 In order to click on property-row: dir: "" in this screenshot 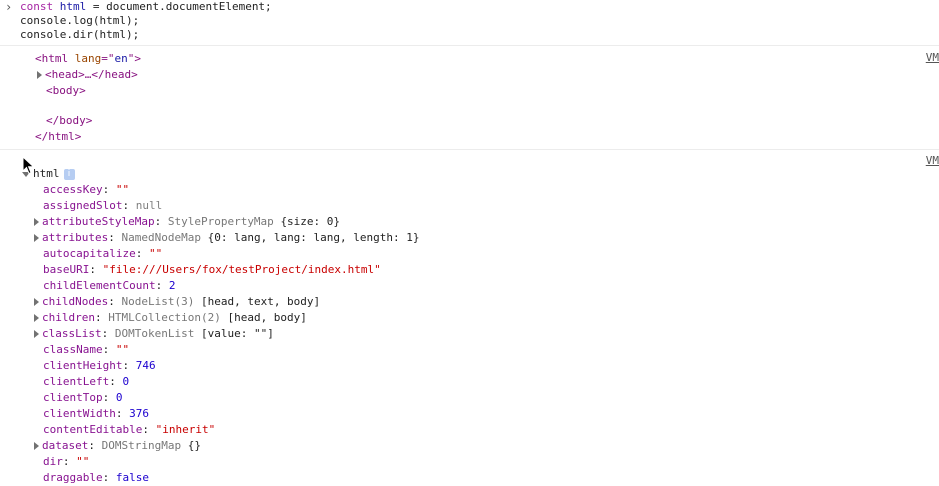, I will do `click(66, 461)`.